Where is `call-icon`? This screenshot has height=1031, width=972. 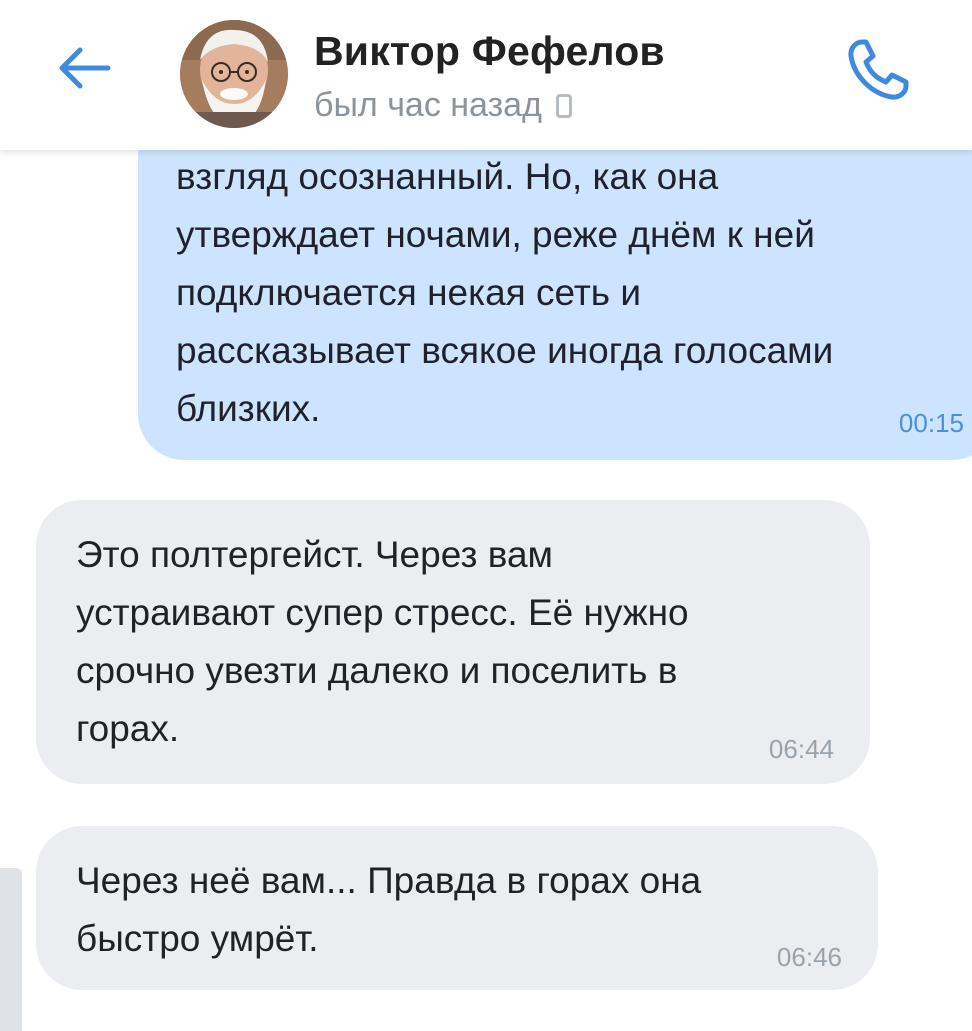
call-icon is located at coordinates (878, 69).